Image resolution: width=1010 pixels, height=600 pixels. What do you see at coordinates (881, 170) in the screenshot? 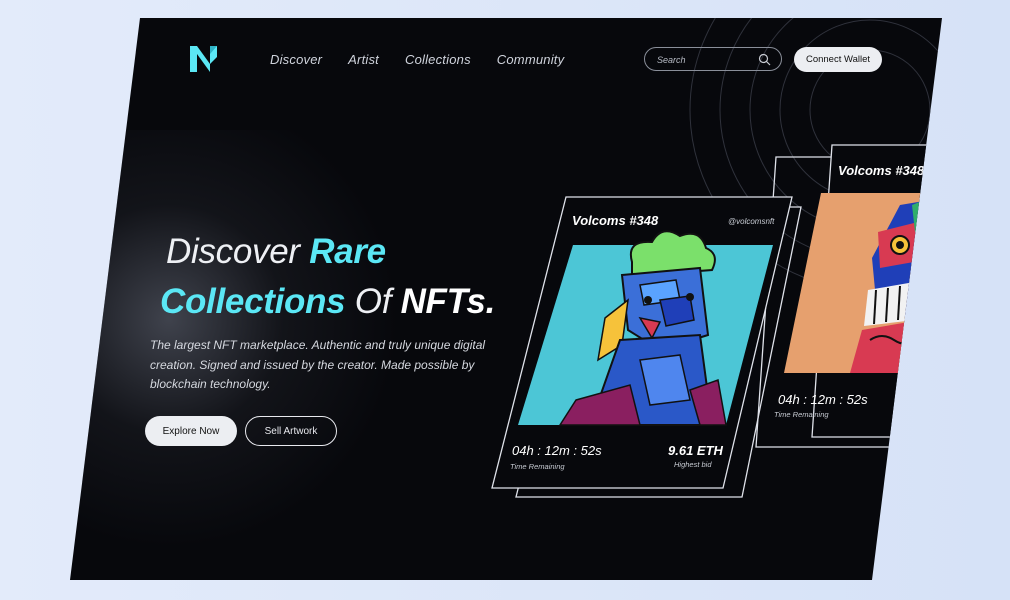
I see `card-2-title: Volcoms #348` at bounding box center [881, 170].